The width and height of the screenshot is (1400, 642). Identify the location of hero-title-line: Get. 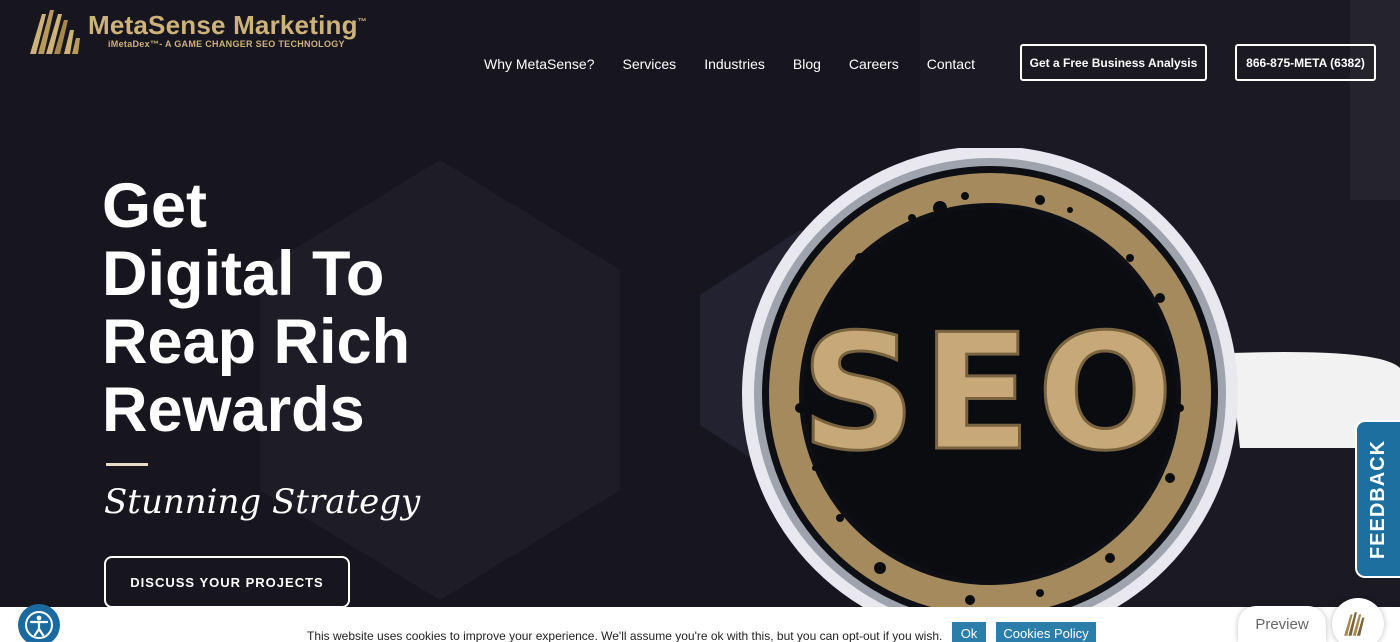
(155, 206).